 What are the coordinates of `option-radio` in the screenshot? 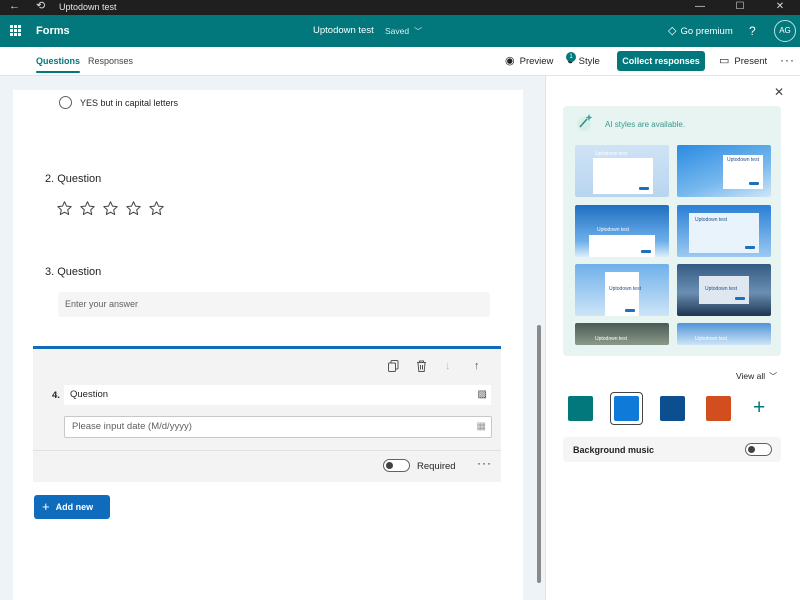 It's located at (65, 102).